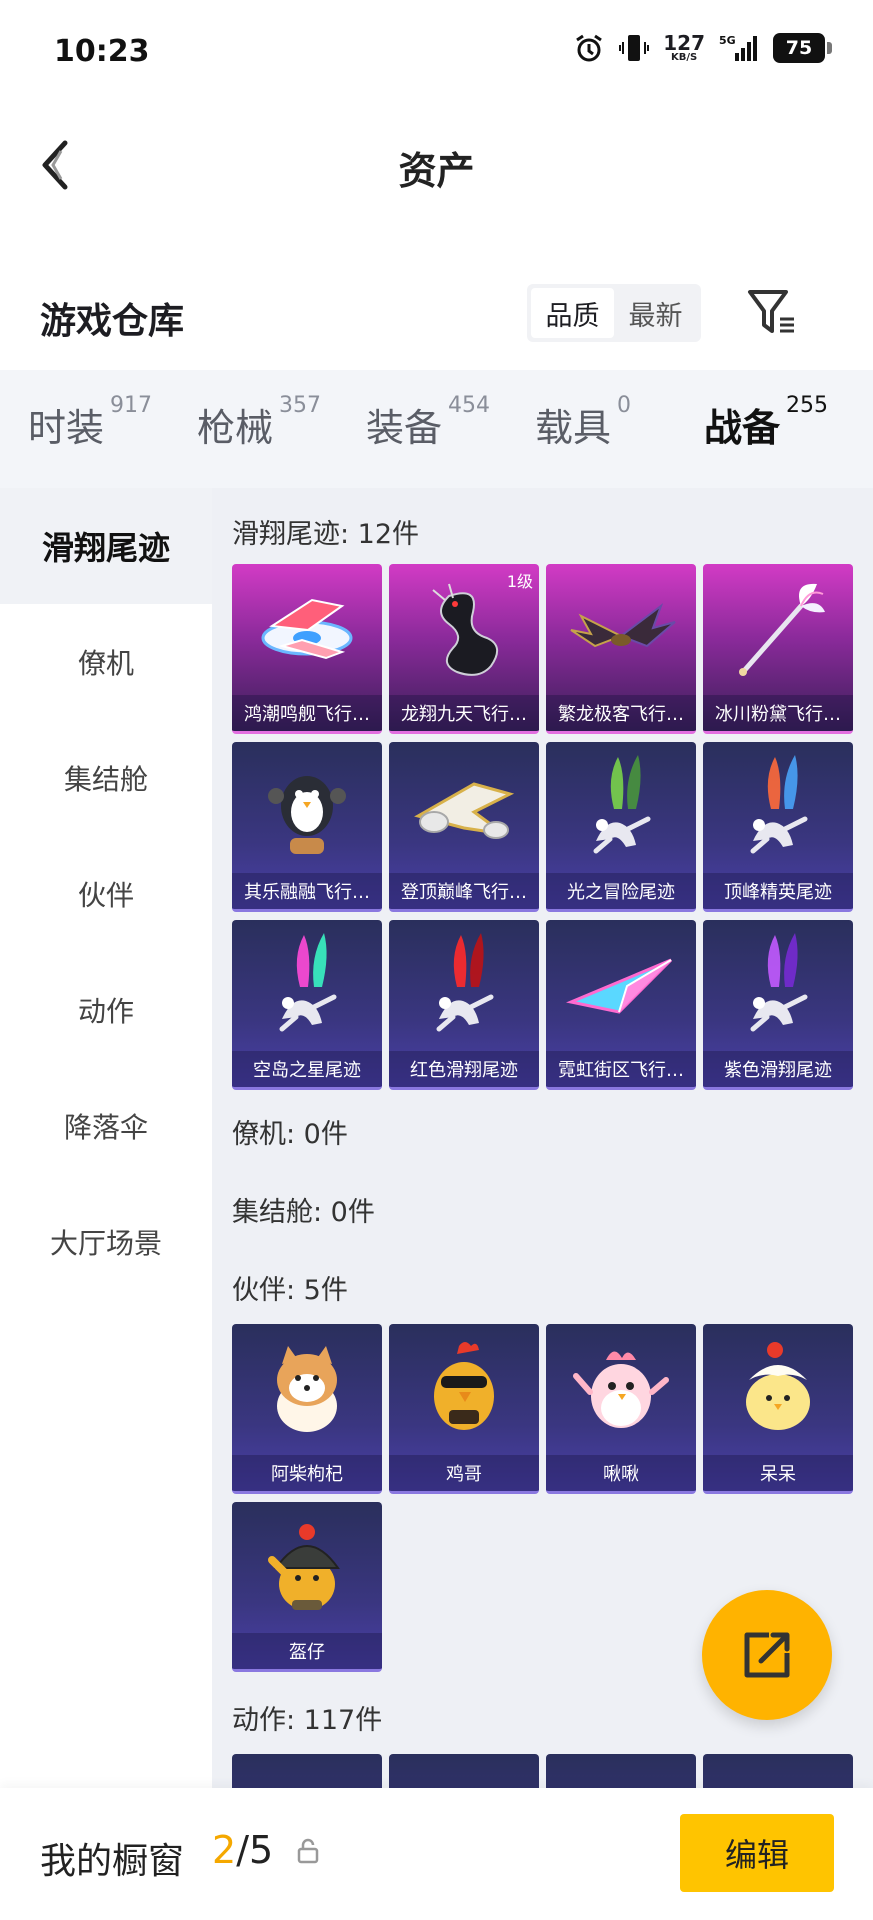 This screenshot has width=873, height=1920. I want to click on signal-5g-icon: 5G, so click(739, 48).